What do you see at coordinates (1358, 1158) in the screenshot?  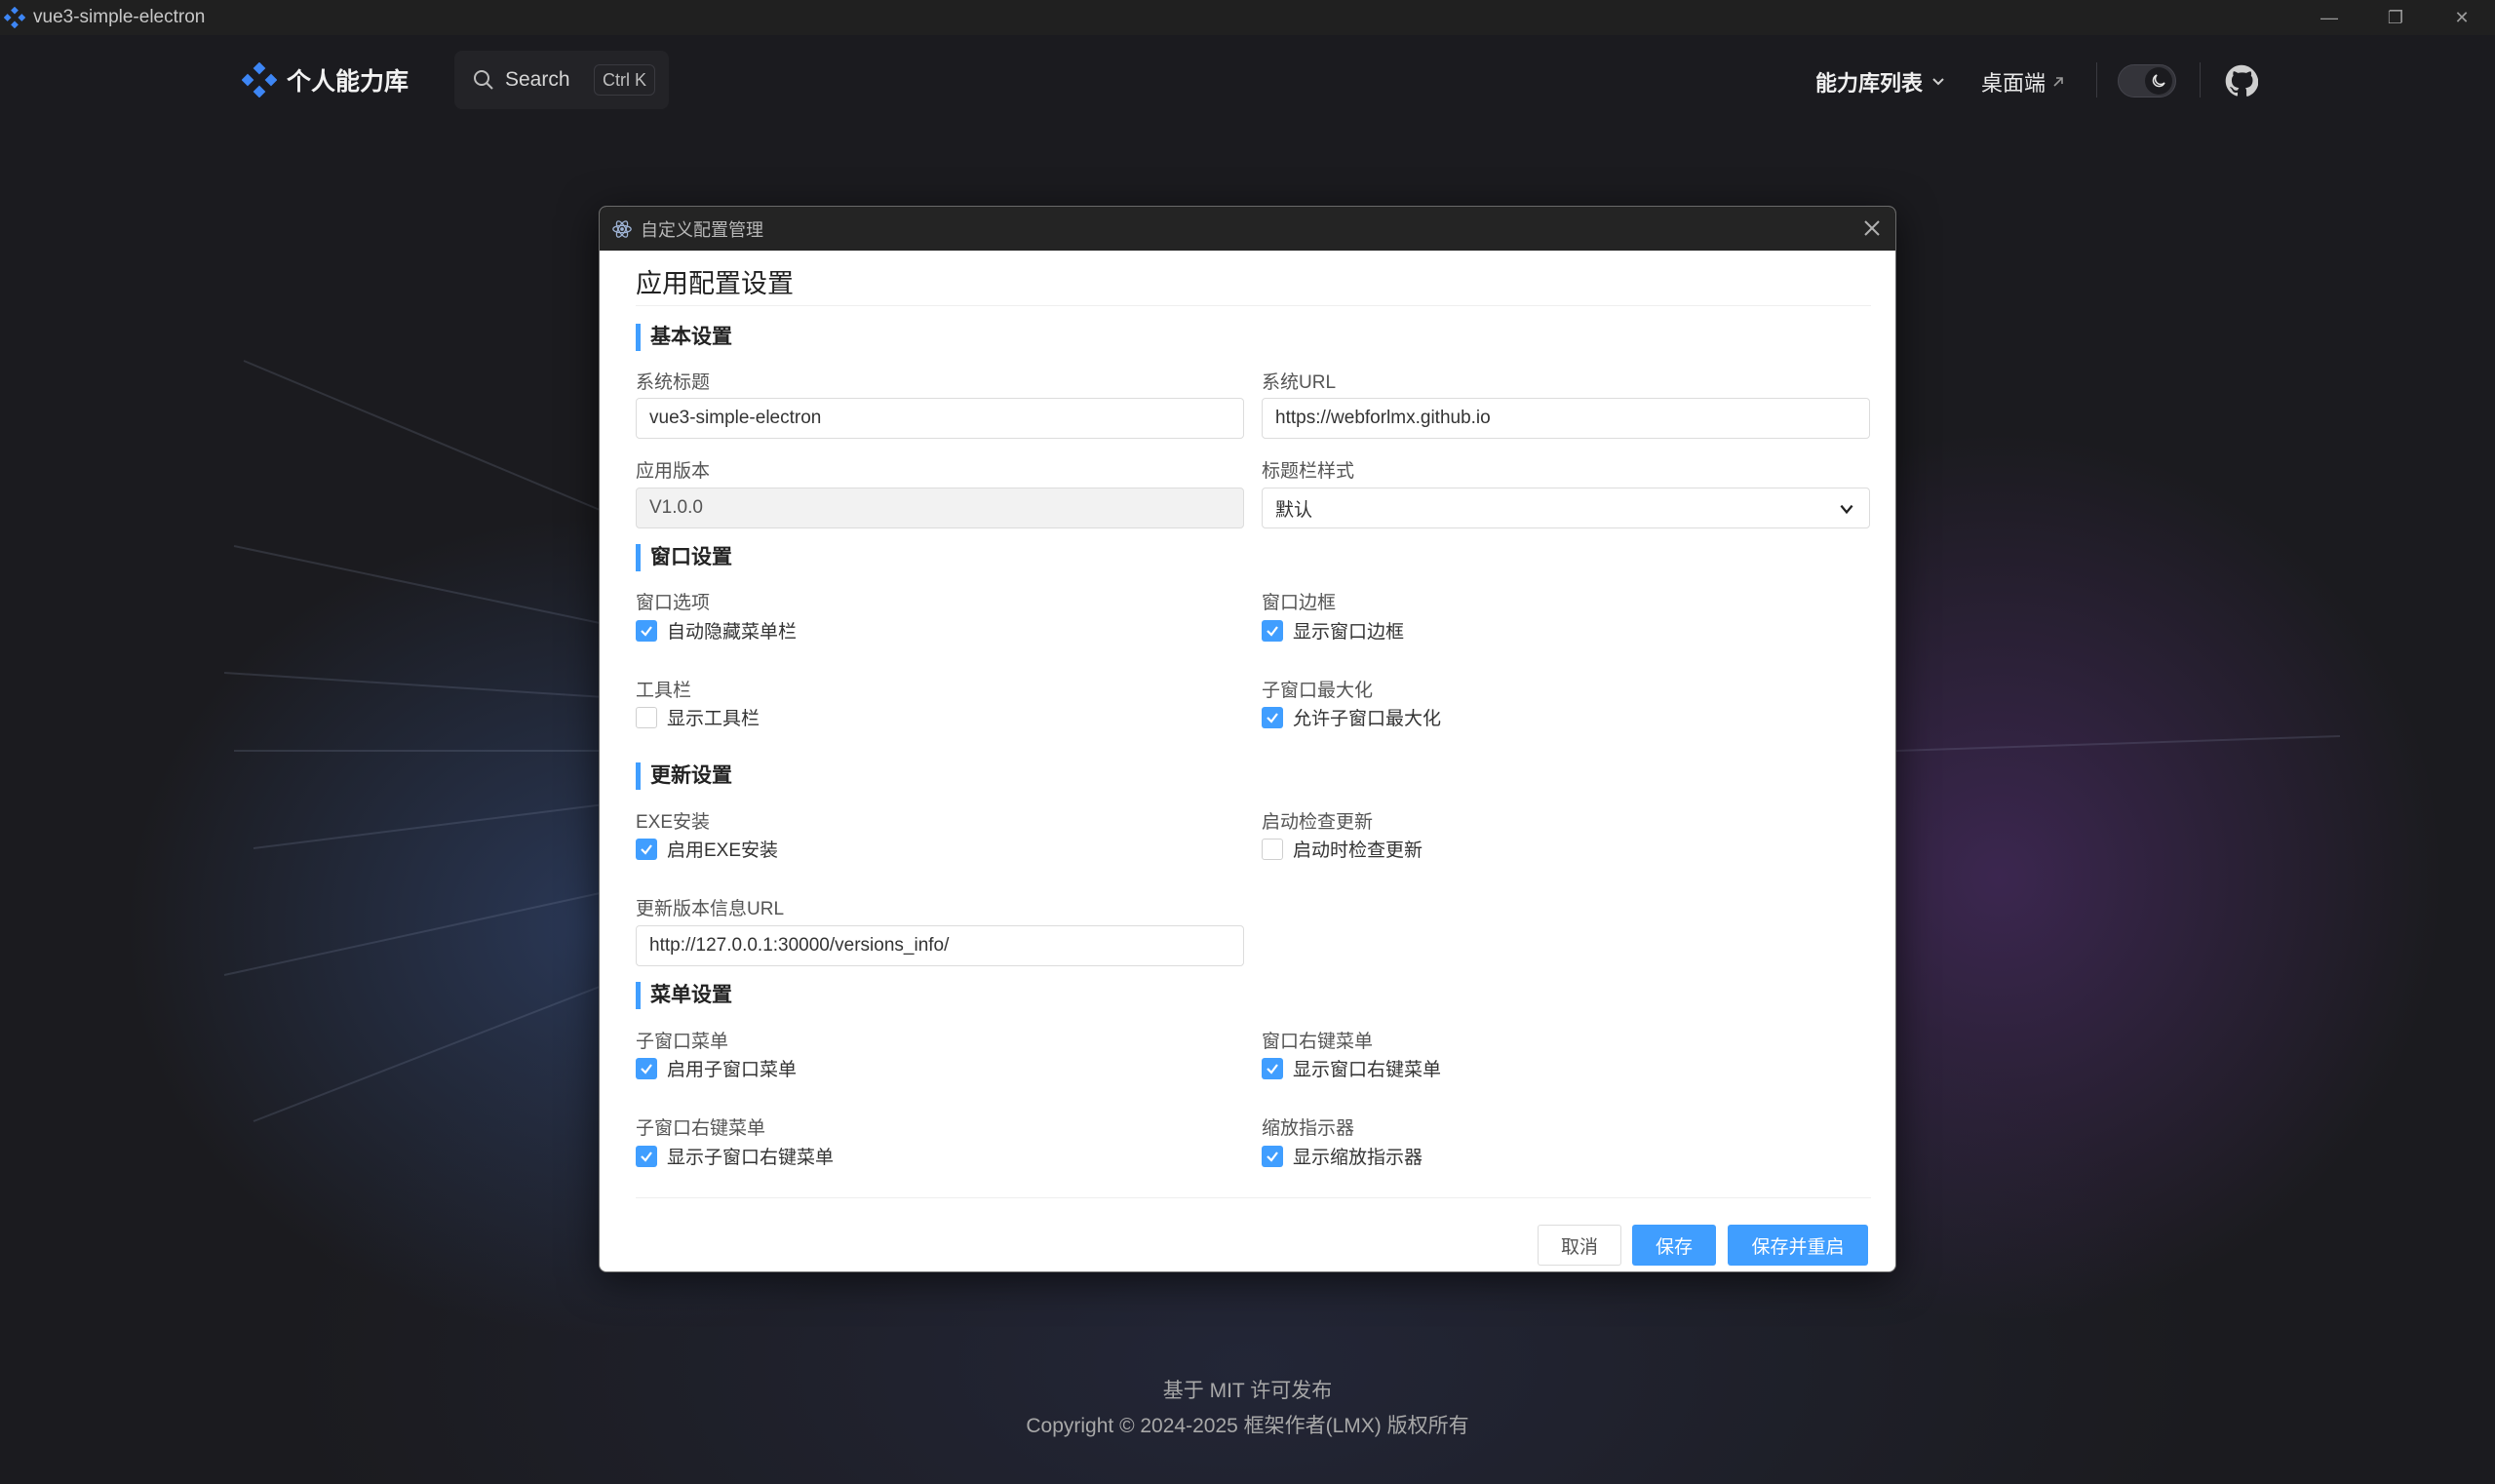 I see `show-zoom-indicator-label: 显示缩放指示器` at bounding box center [1358, 1158].